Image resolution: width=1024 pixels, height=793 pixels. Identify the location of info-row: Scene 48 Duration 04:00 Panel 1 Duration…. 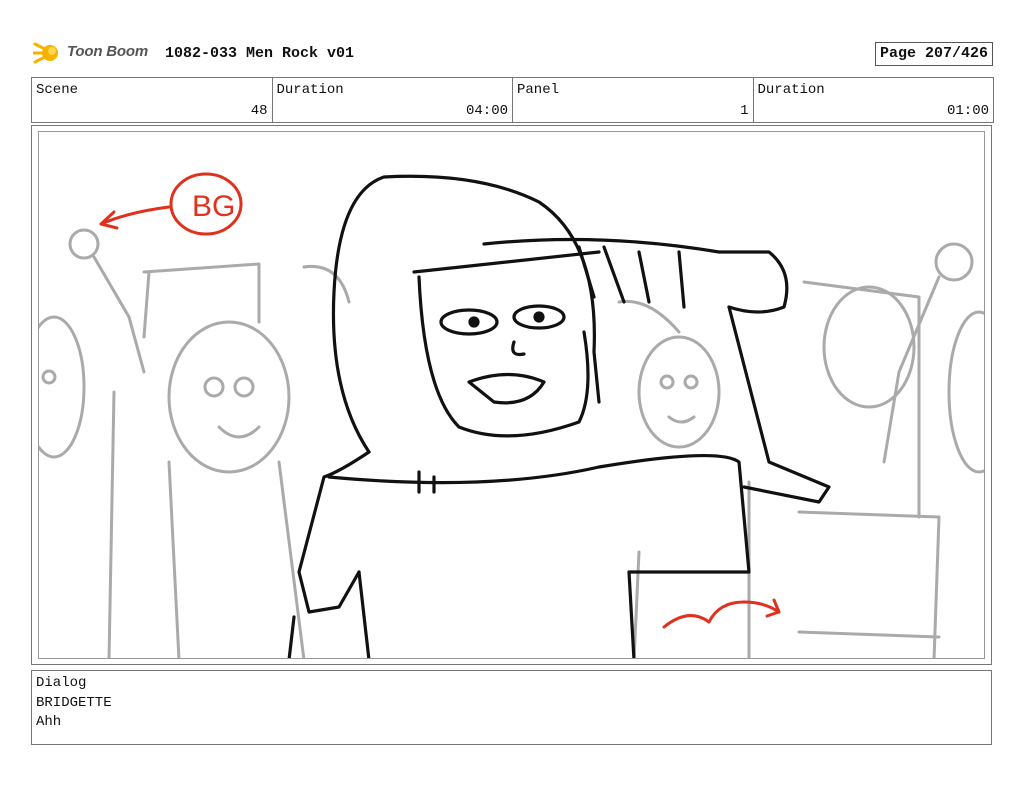
(512, 100).